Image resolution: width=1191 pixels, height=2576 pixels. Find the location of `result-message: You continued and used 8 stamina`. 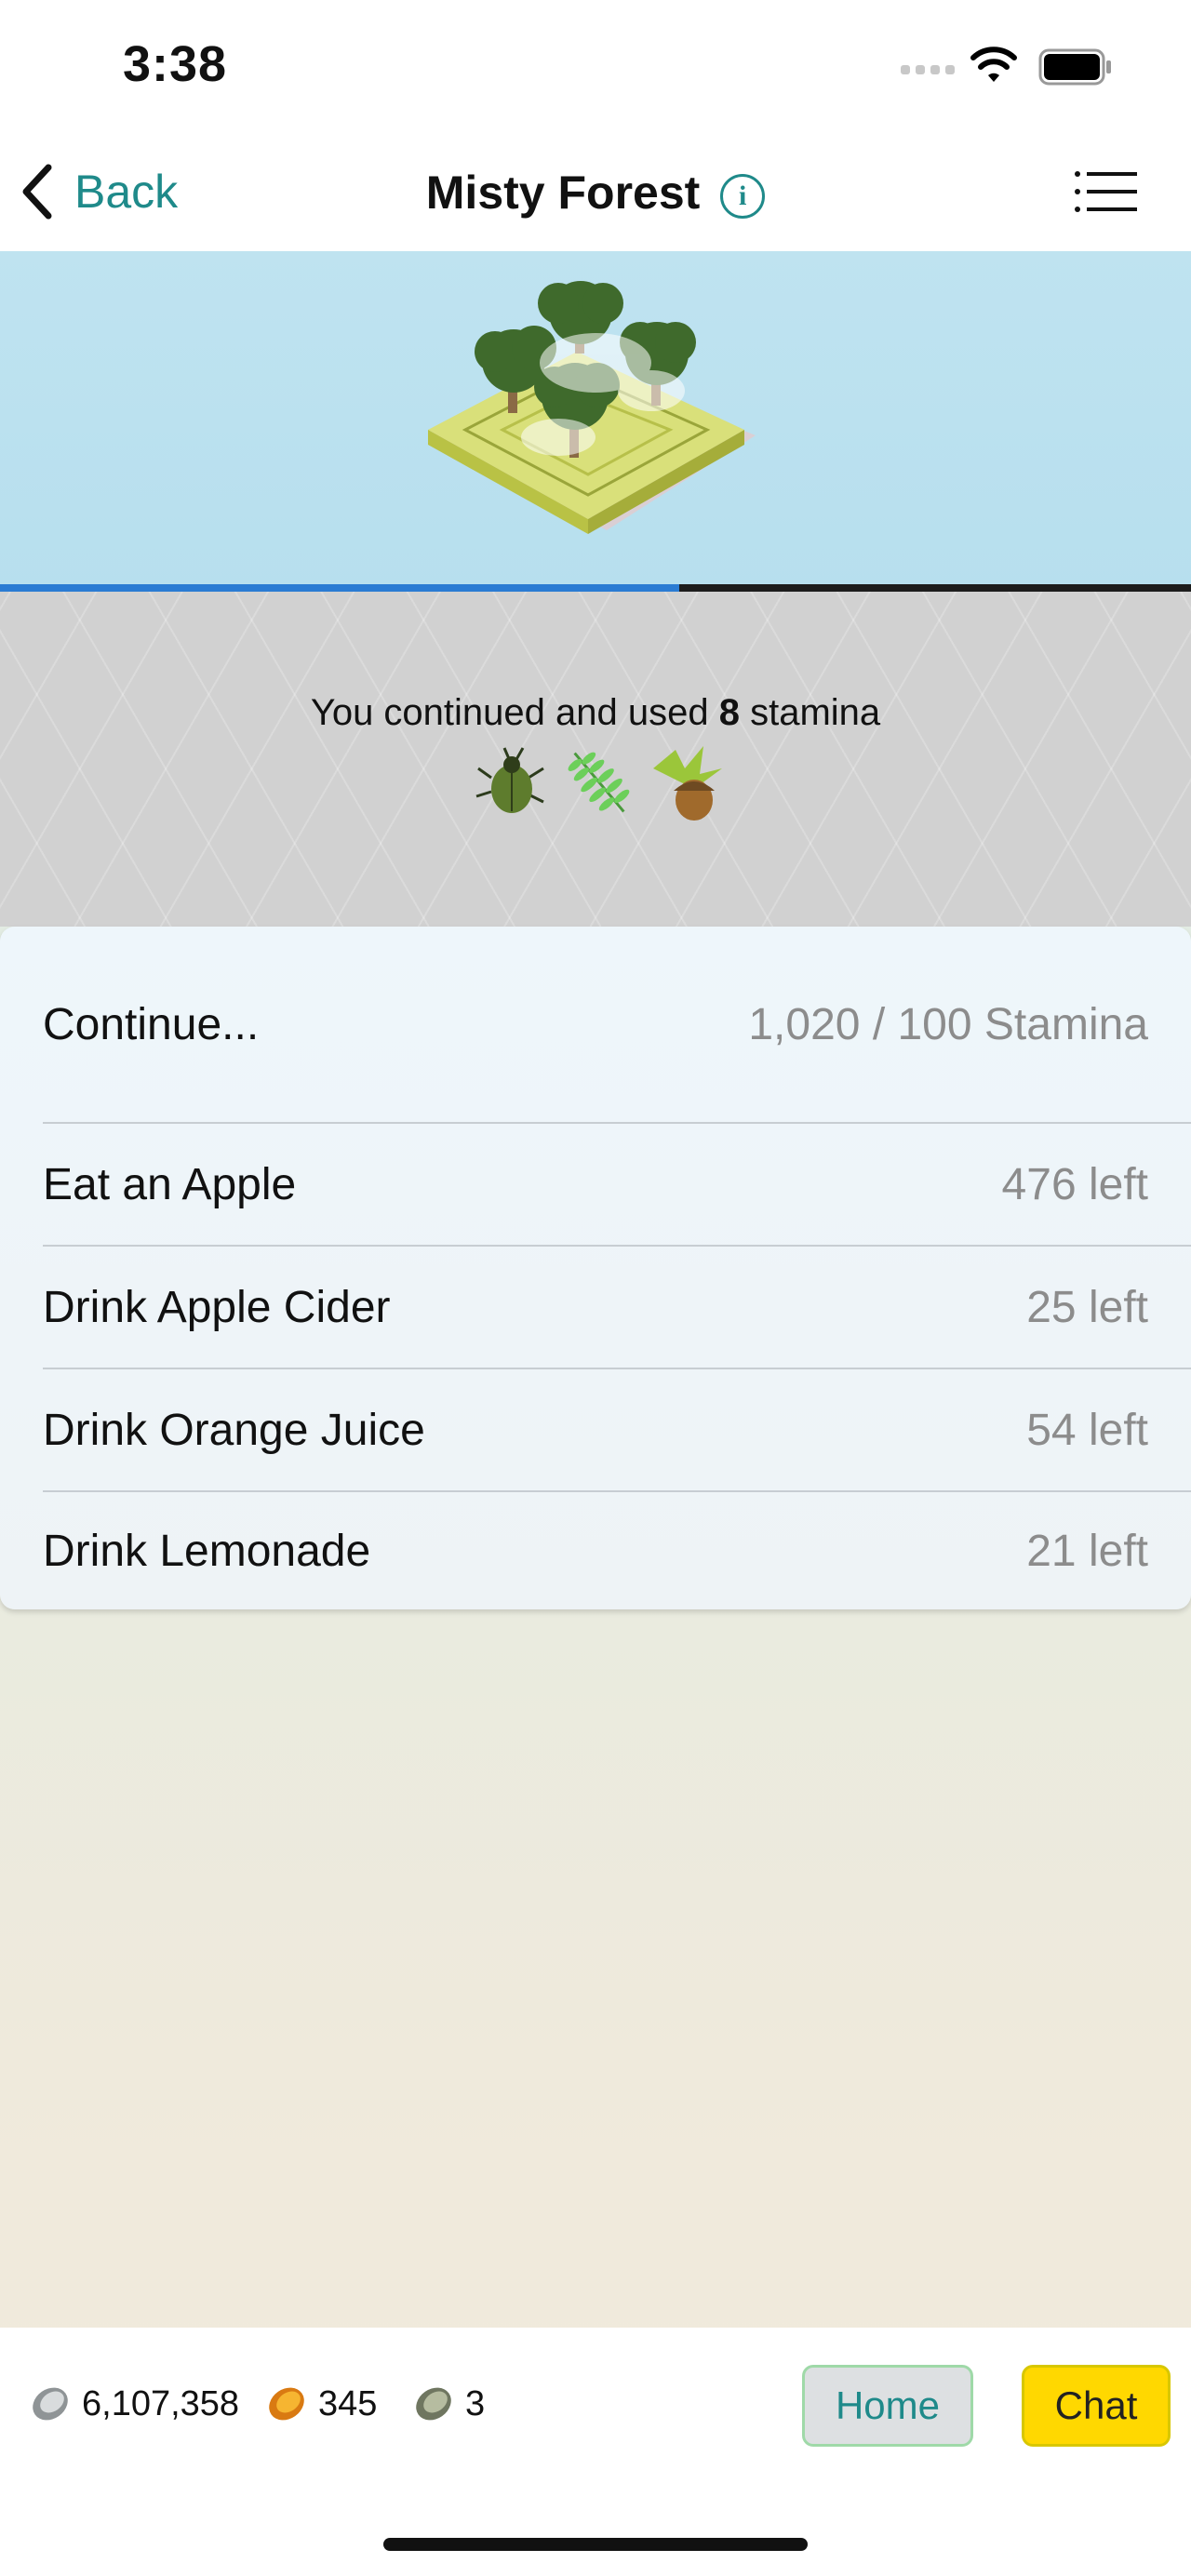

result-message: You continued and used 8 stamina is located at coordinates (595, 713).